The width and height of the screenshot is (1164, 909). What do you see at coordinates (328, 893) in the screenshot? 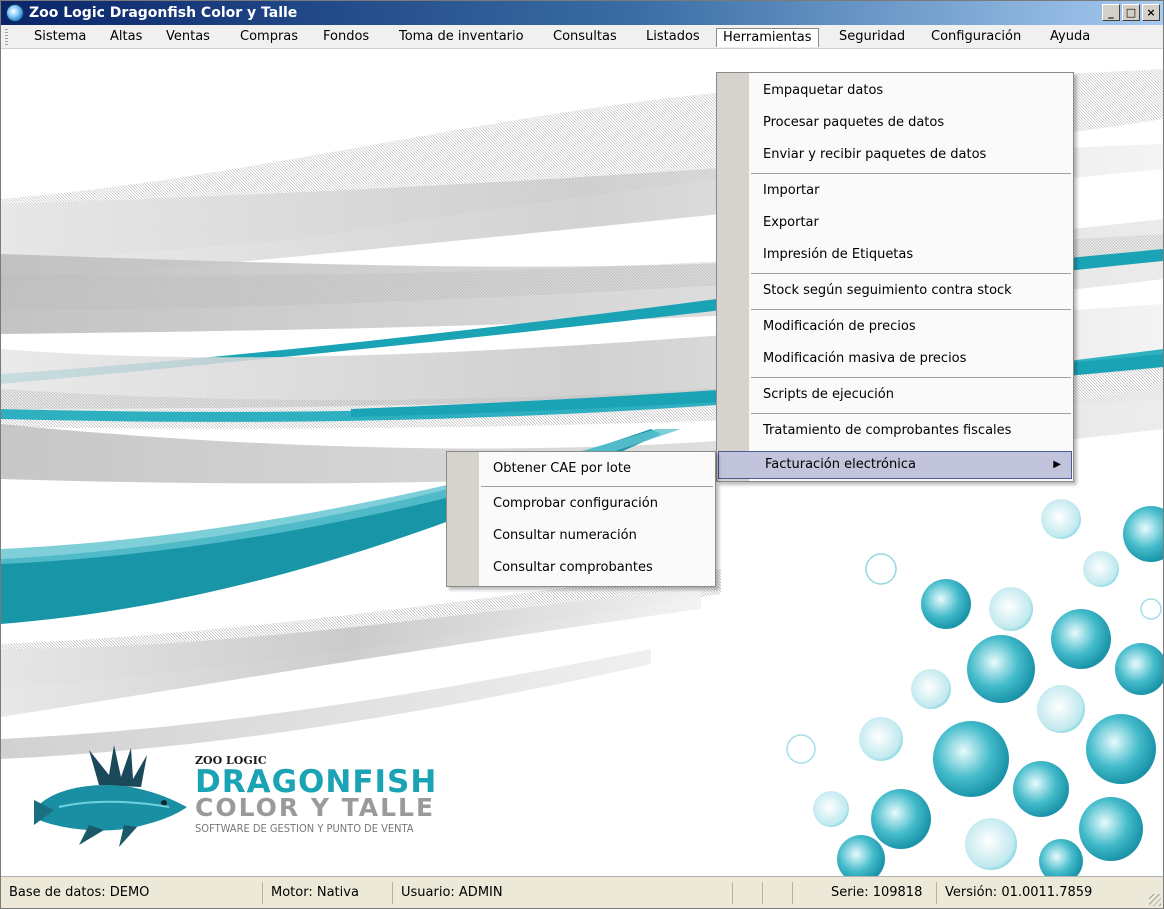
I see `status-engine: Motor: Nativa` at bounding box center [328, 893].